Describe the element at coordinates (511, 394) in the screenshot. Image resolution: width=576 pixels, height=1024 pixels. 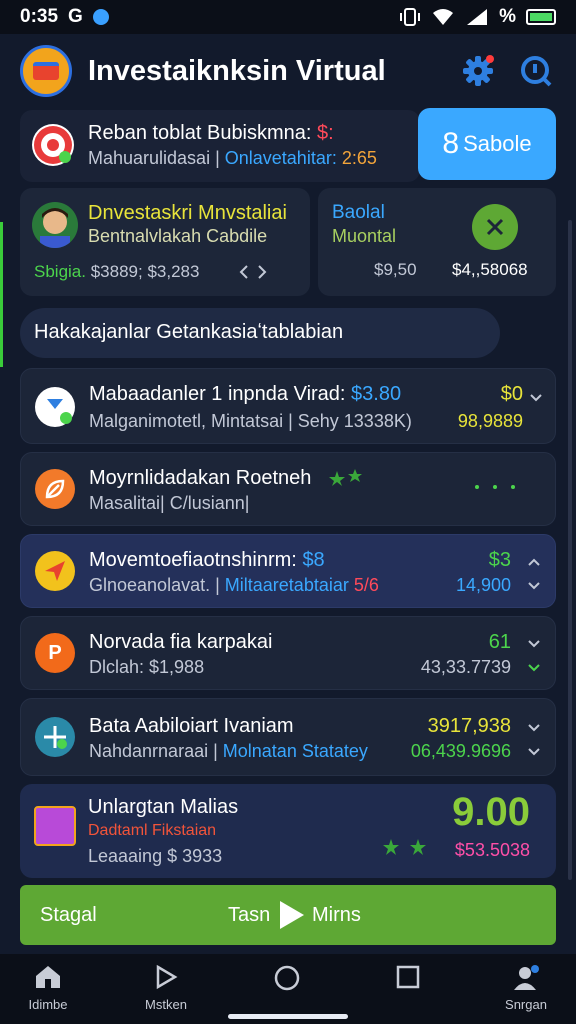
I see `row1-value1: $0` at that location.